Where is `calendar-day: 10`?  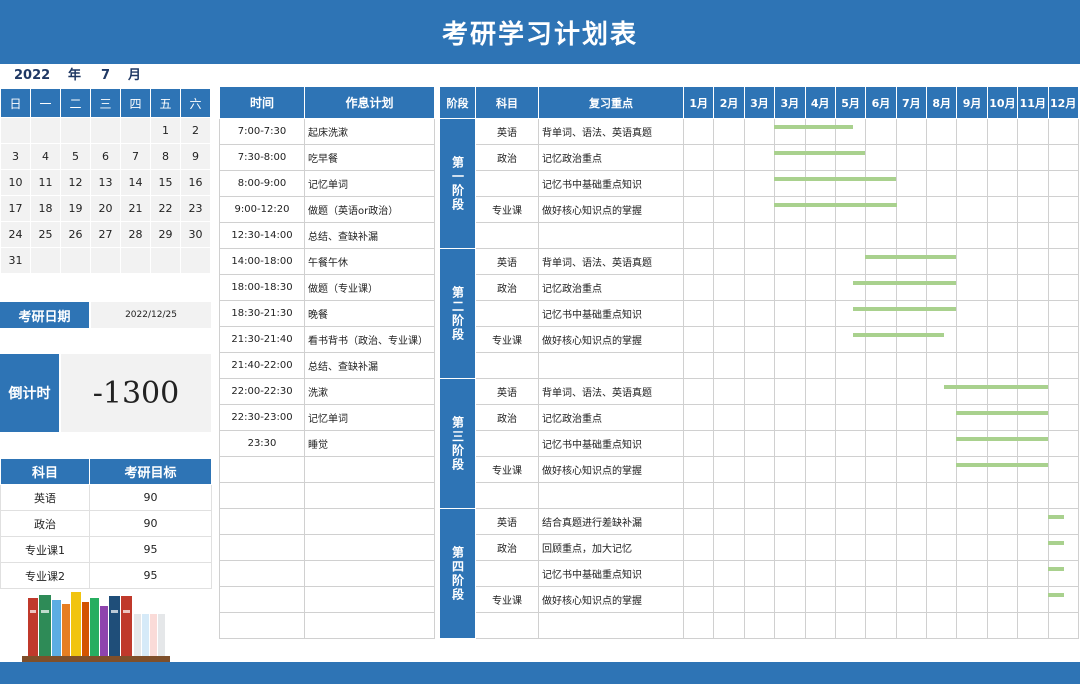 calendar-day: 10 is located at coordinates (15, 182).